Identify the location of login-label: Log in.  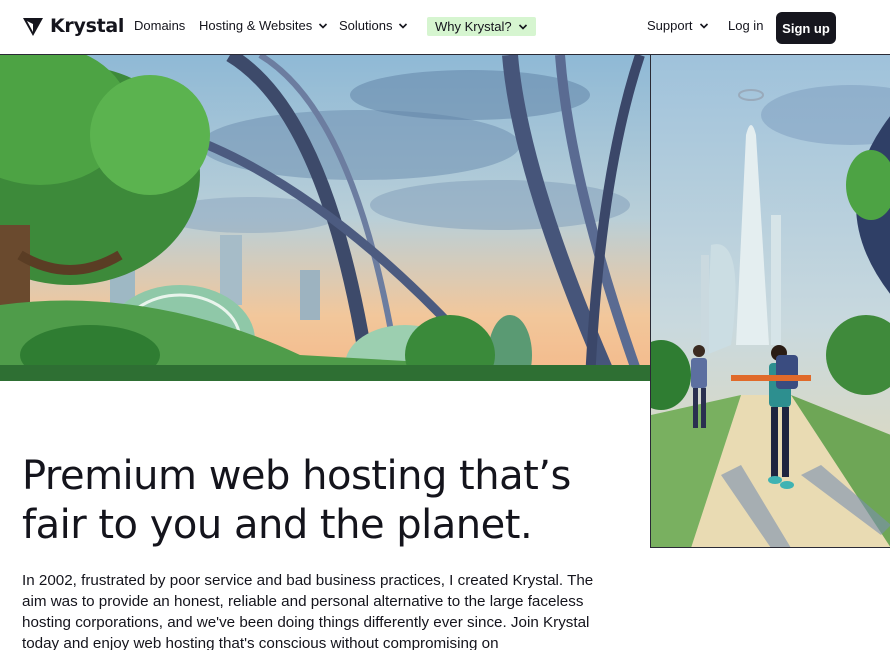
(746, 25).